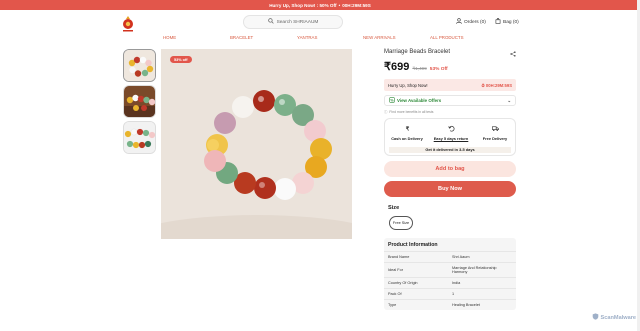 The image size is (640, 331). What do you see at coordinates (411, 111) in the screenshot?
I see `hint-text: Find more benefits in all tests` at bounding box center [411, 111].